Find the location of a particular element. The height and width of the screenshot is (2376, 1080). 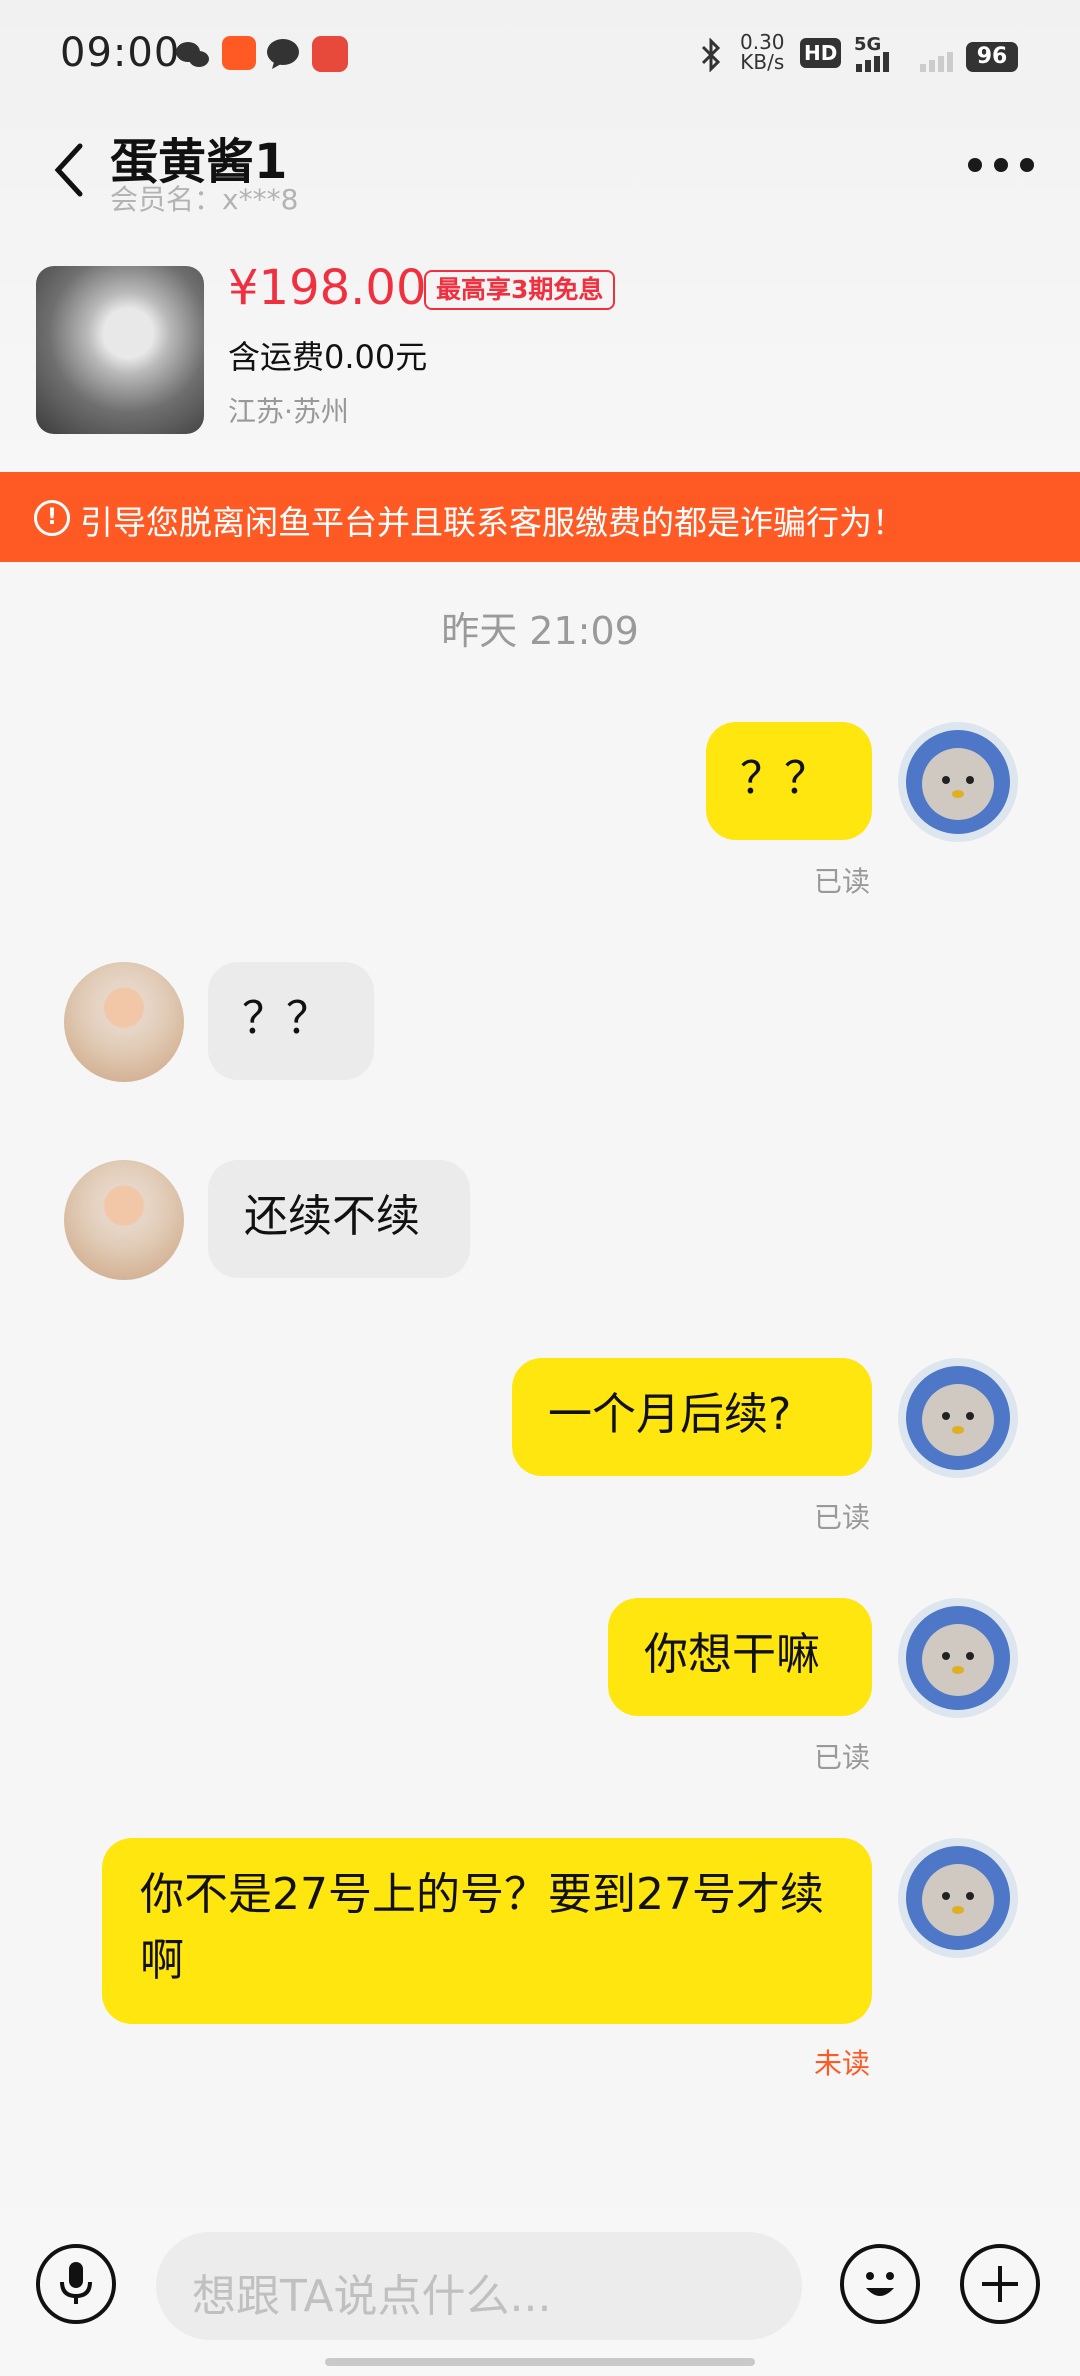

plus-icon is located at coordinates (1000, 2284).